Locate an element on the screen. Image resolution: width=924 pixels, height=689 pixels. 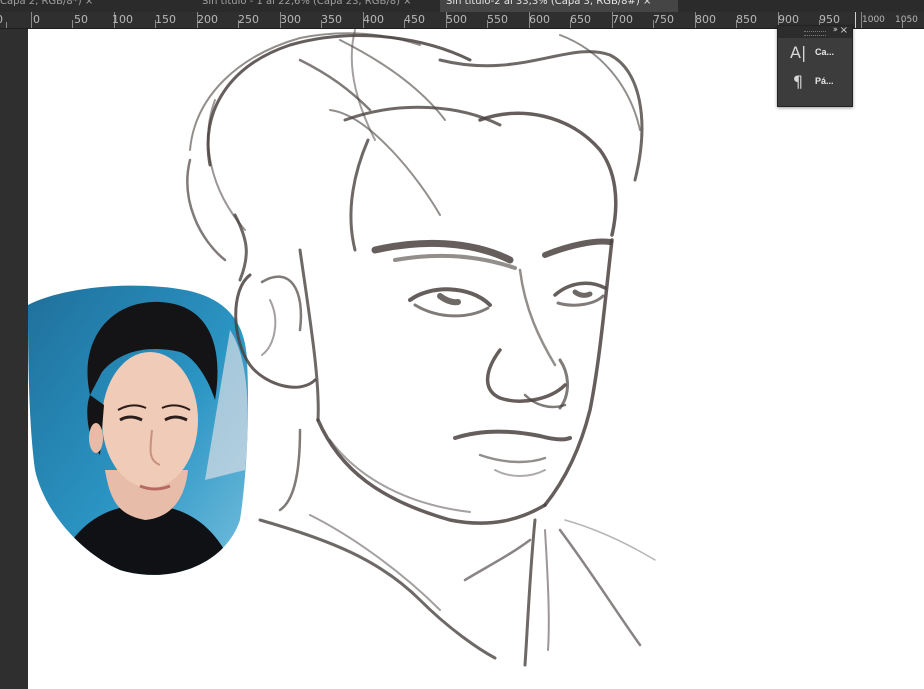
character-icon: A| is located at coordinates (798, 52).